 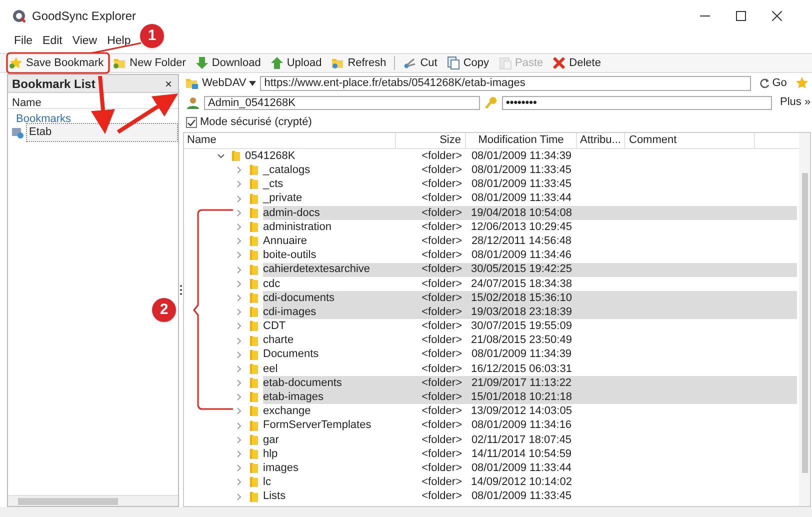 What do you see at coordinates (287, 170) in the screenshot?
I see `folder-name: _catalogs` at bounding box center [287, 170].